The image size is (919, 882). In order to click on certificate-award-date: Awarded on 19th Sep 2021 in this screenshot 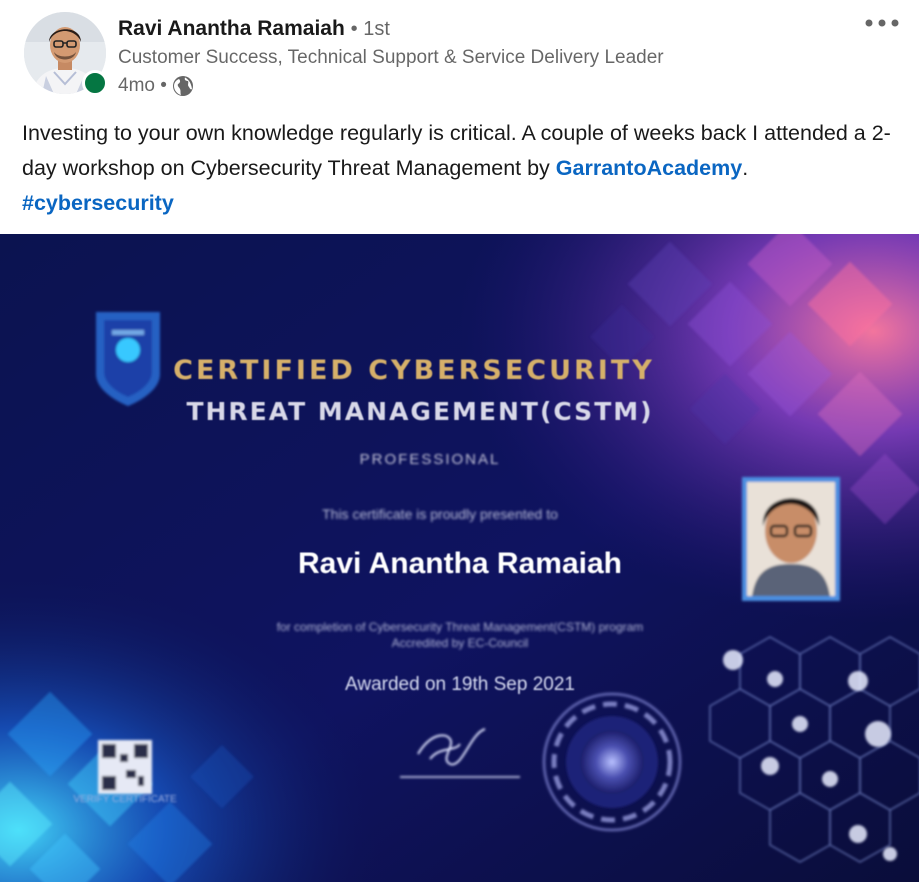, I will do `click(460, 684)`.